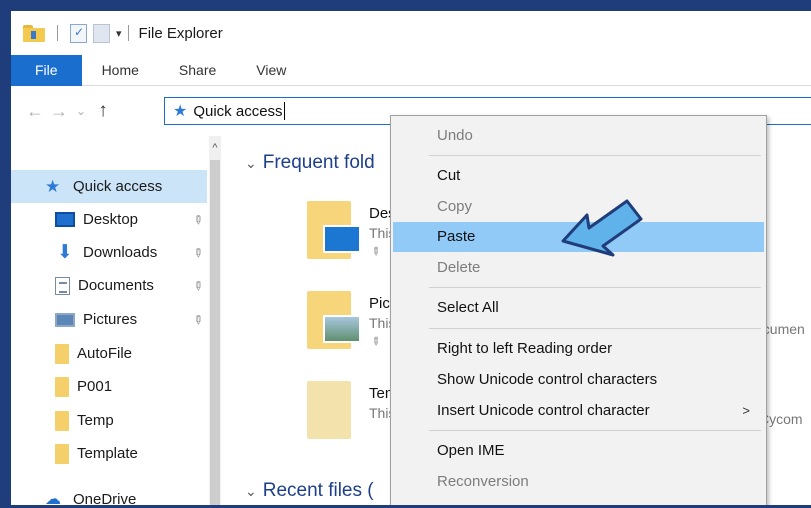  Describe the element at coordinates (578, 482) in the screenshot. I see `menu-item-reconversion: Reconversion` at that location.